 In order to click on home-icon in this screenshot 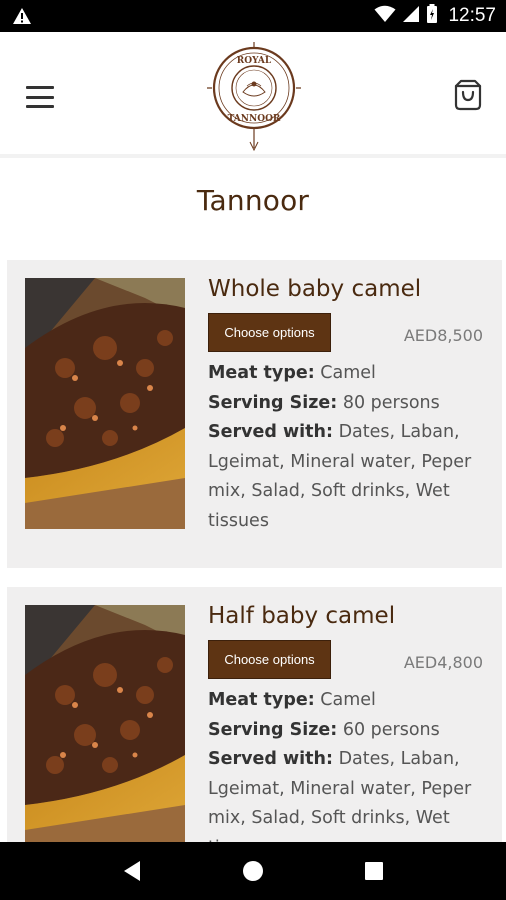, I will do `click(253, 871)`.